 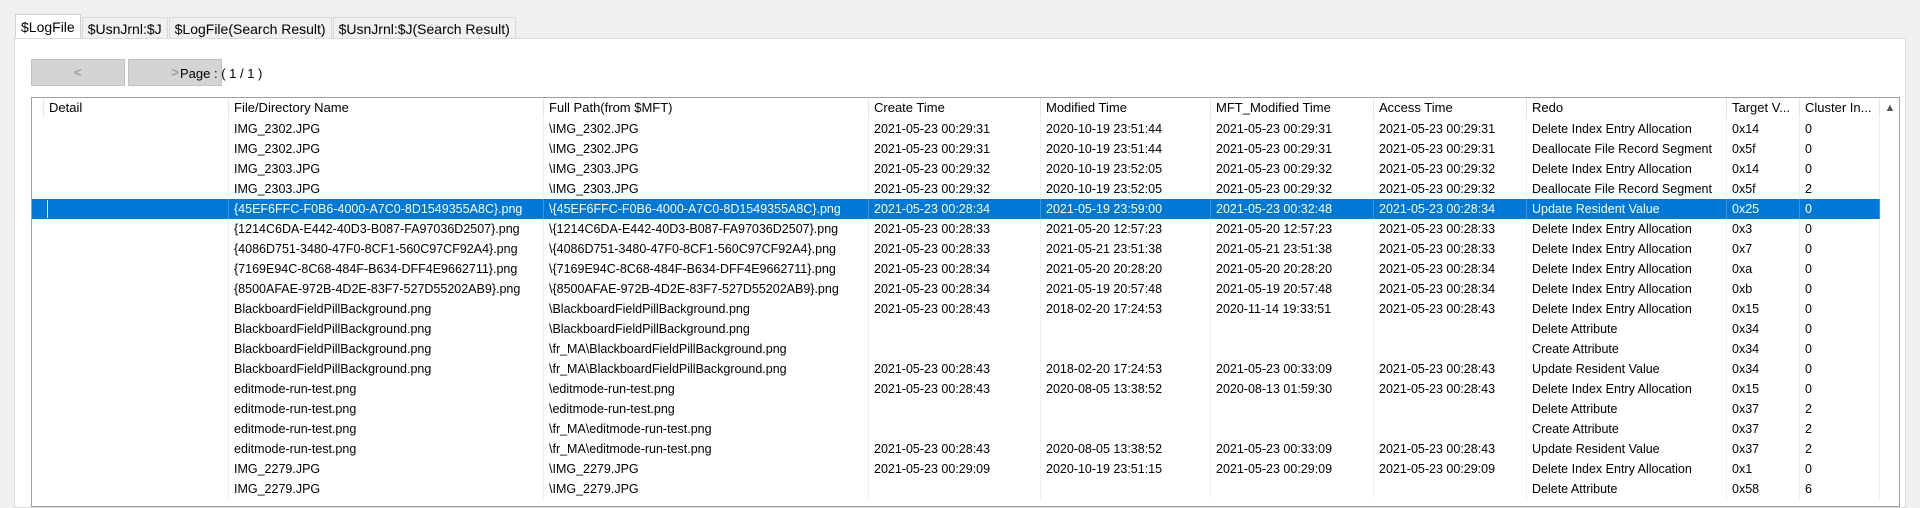 I want to click on table-cell: Create Attribute, so click(x=1627, y=349).